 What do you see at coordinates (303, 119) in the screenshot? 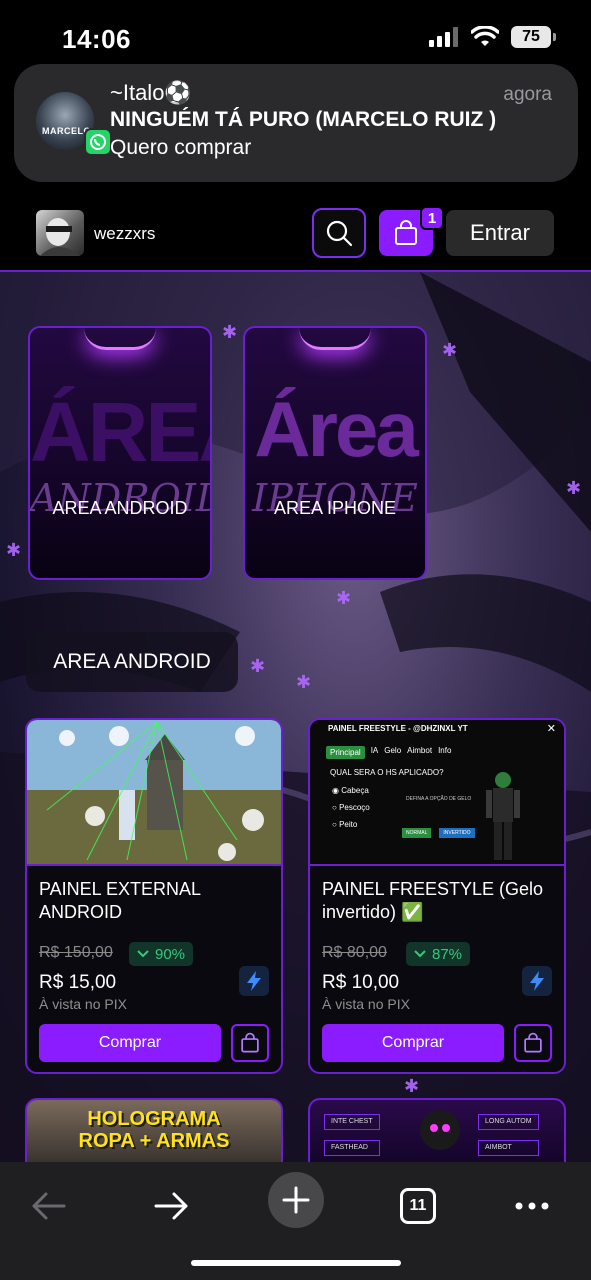
I see `notification-title: NINGUÉM TÁ PURO (MARCELO RUIZ )` at bounding box center [303, 119].